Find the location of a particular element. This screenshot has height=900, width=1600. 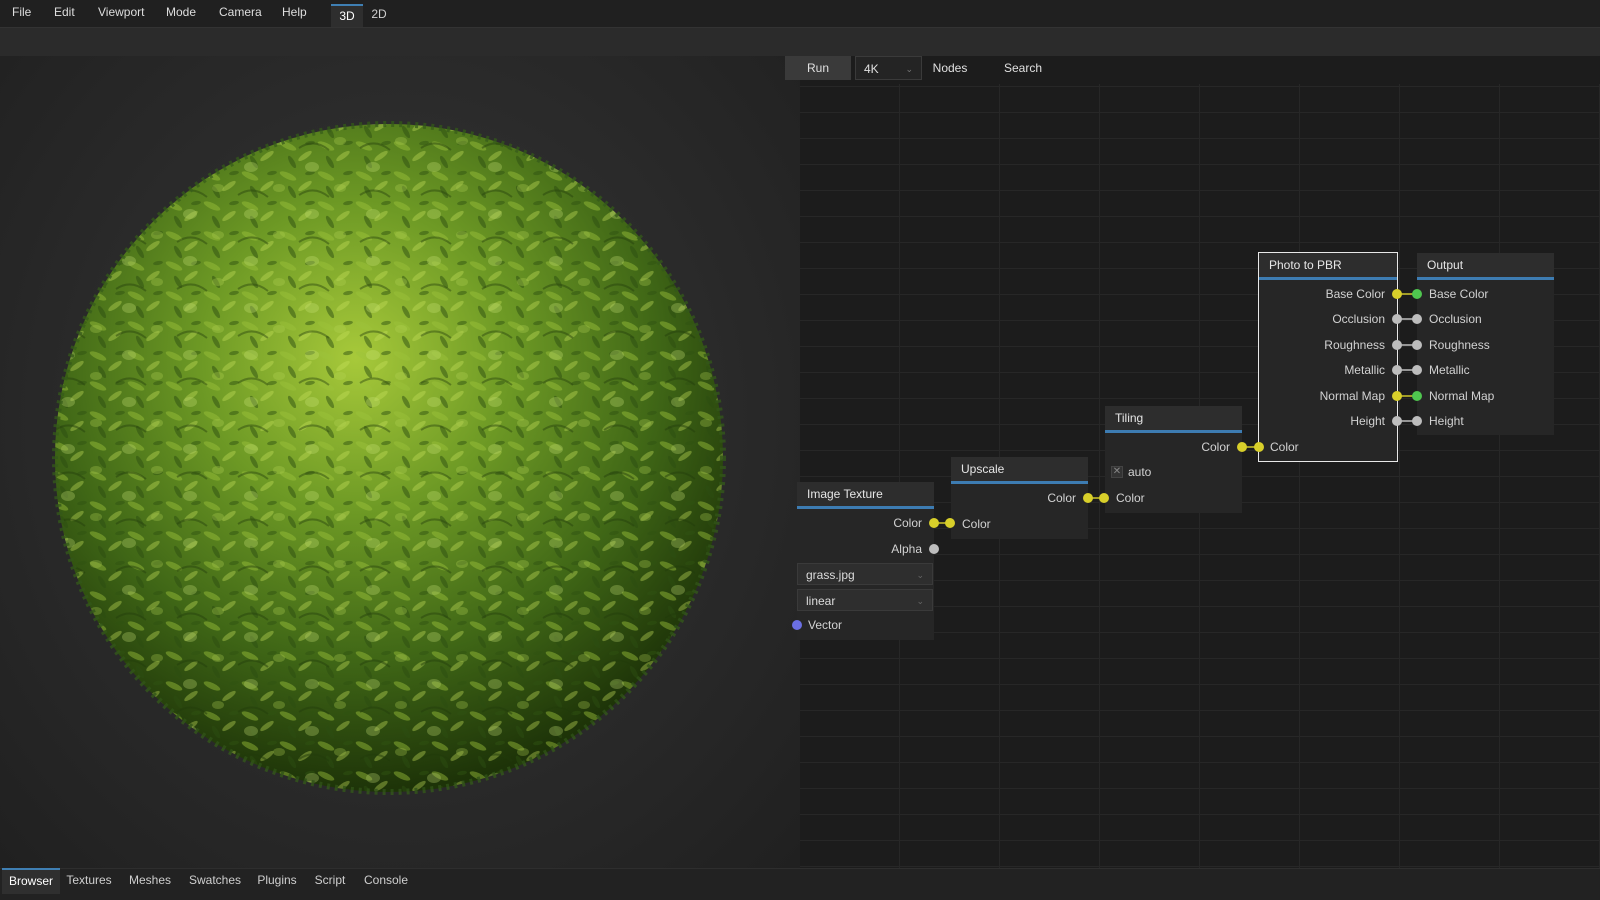

node-title: Image Texture is located at coordinates (865, 495).